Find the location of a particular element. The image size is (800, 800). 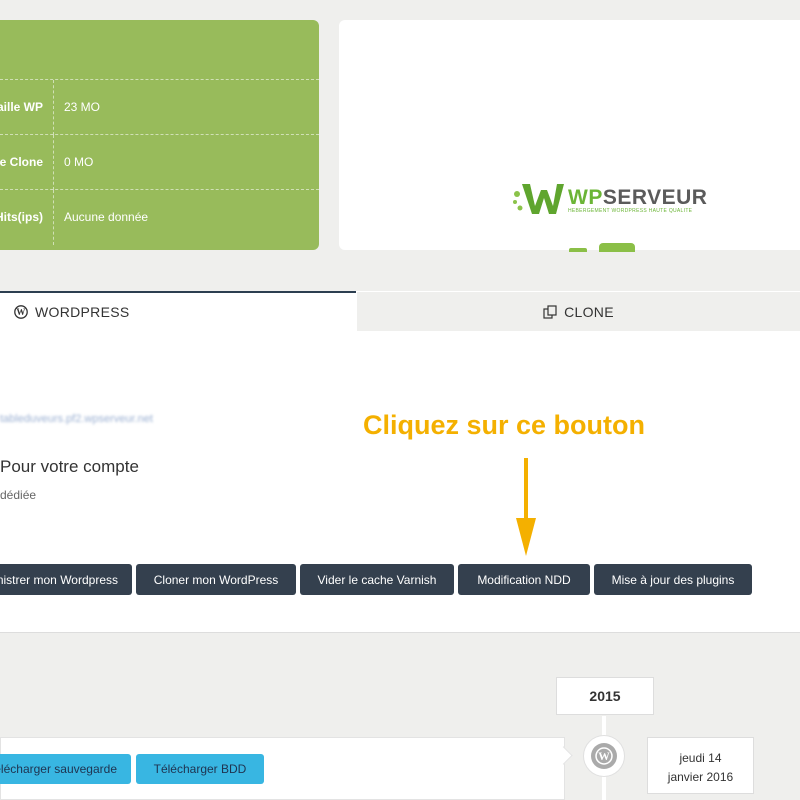

update-plugins-button: Mise à jour des plugins is located at coordinates (673, 579).